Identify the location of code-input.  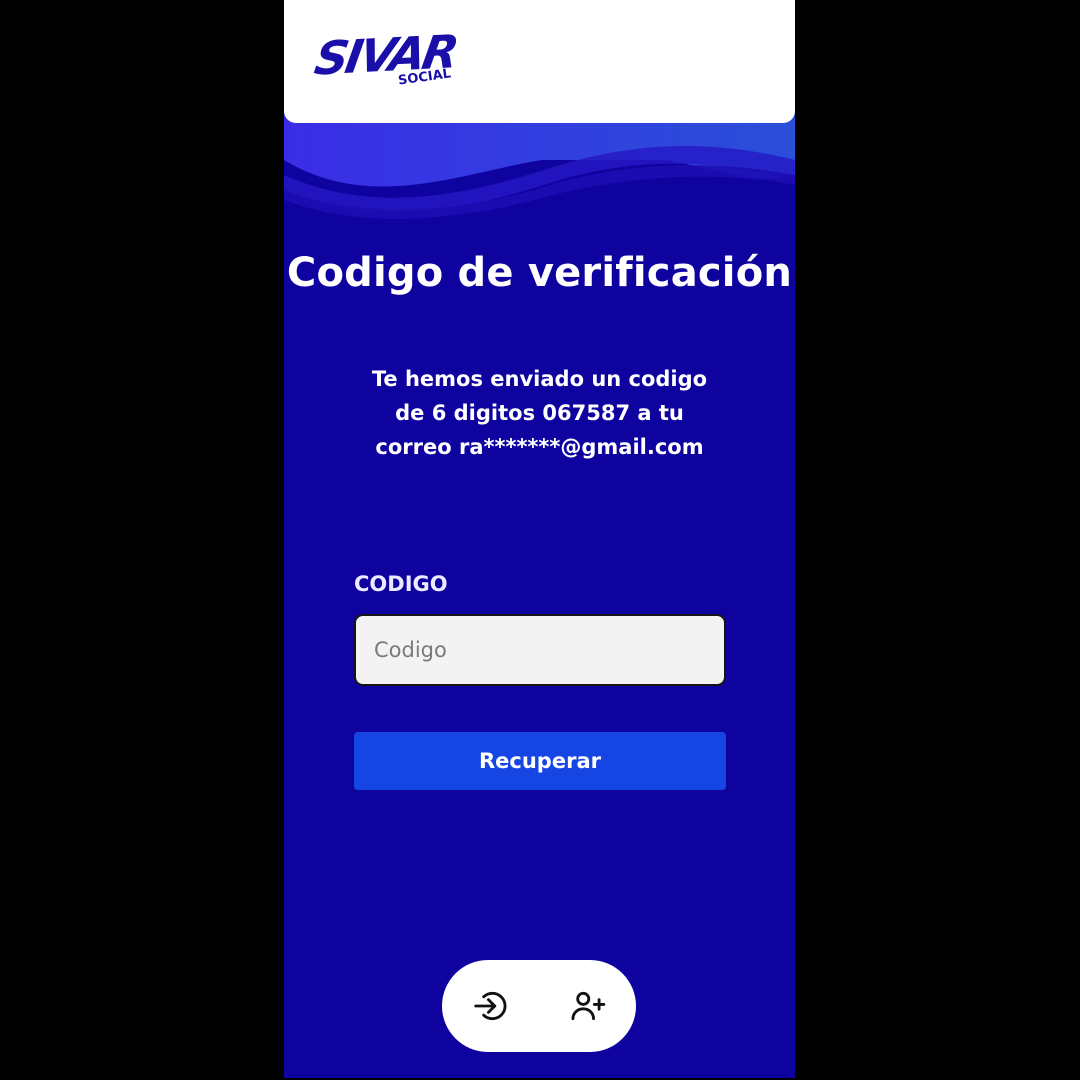
(540, 650).